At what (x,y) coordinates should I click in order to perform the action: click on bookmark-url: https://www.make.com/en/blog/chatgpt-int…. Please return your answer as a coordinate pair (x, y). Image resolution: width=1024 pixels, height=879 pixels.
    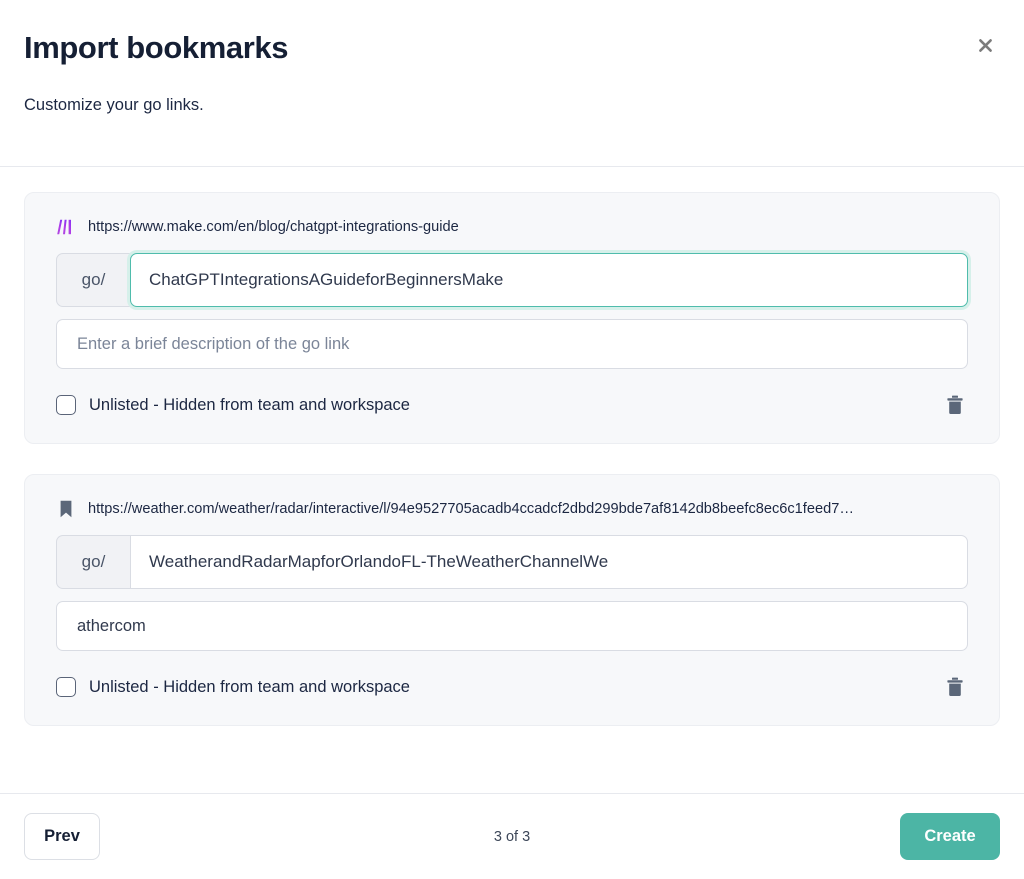
    Looking at the image, I should click on (273, 227).